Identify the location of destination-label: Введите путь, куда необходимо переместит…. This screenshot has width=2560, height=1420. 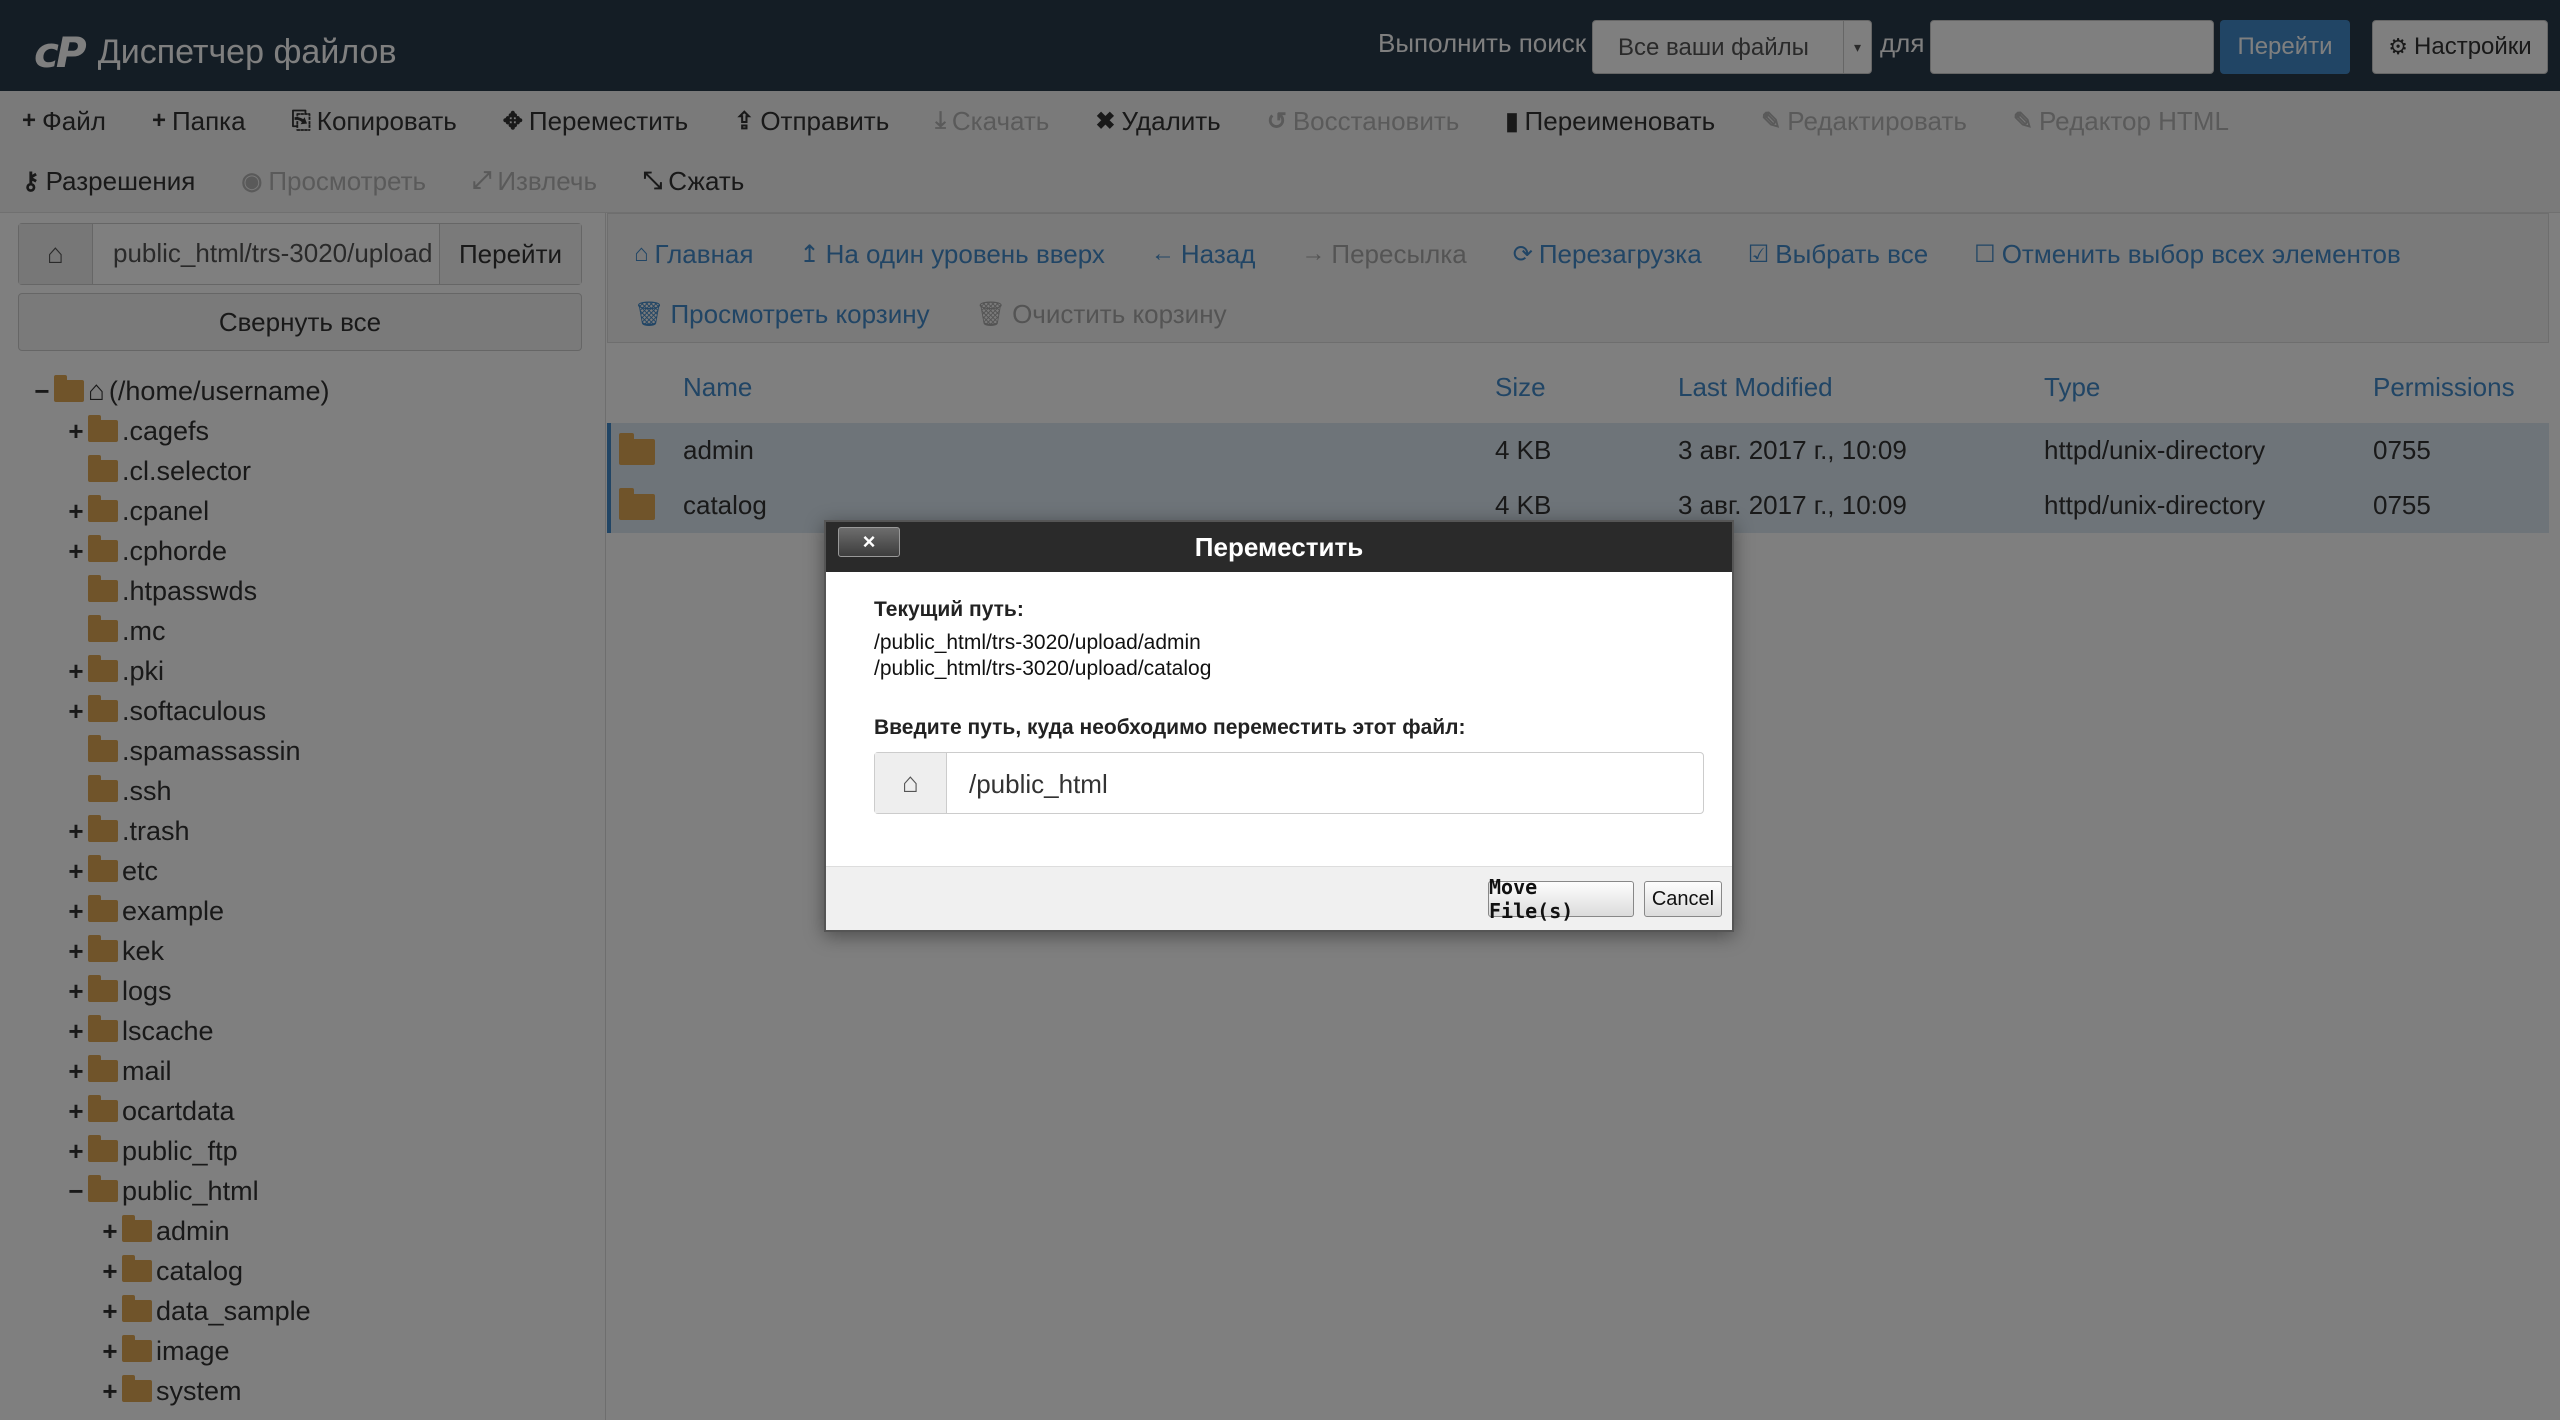
(1170, 727).